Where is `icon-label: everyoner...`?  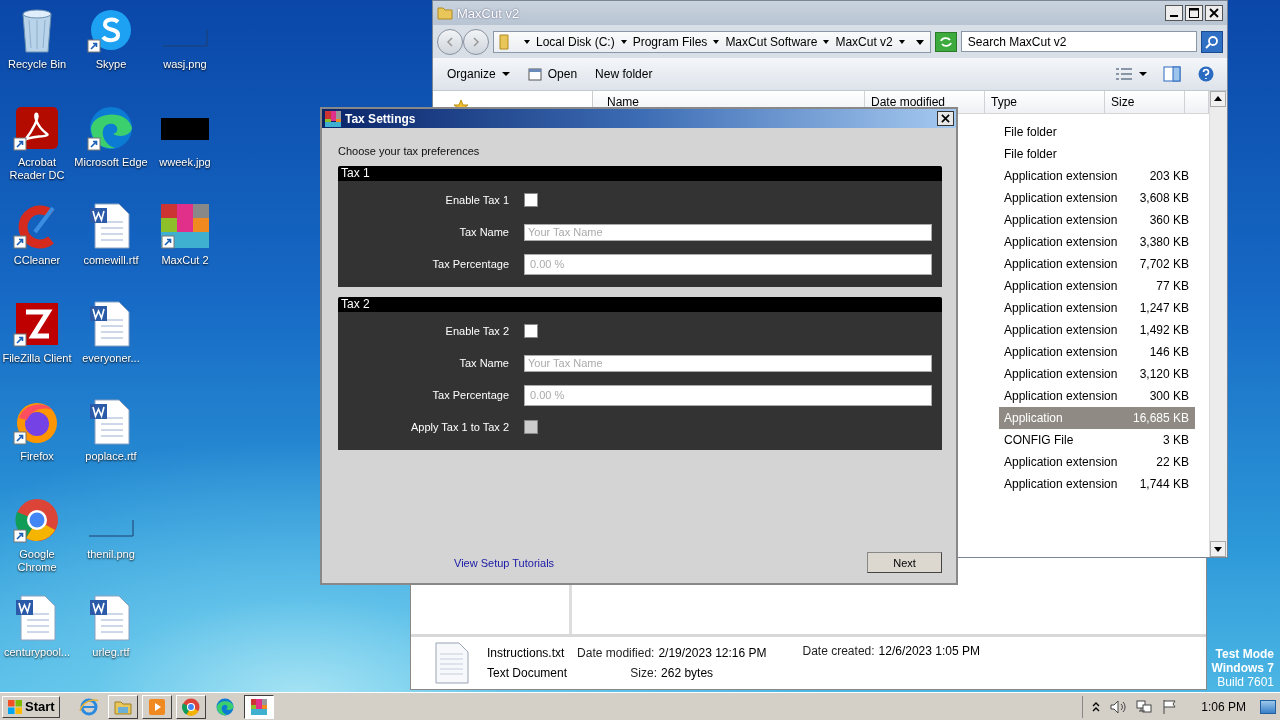
icon-label: everyoner... is located at coordinates (111, 358).